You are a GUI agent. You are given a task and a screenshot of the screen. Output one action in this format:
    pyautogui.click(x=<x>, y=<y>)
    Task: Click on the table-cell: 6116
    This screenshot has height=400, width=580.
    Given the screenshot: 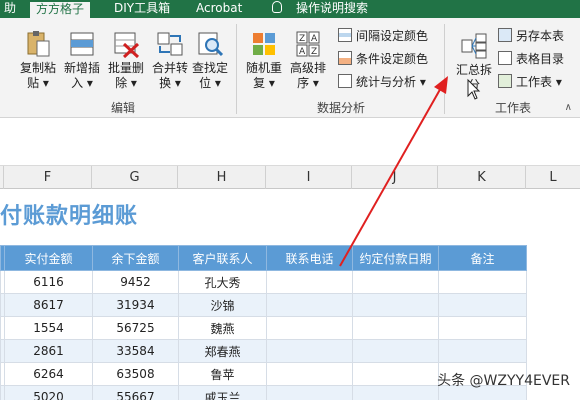 What is the action you would take?
    pyautogui.click(x=48, y=282)
    